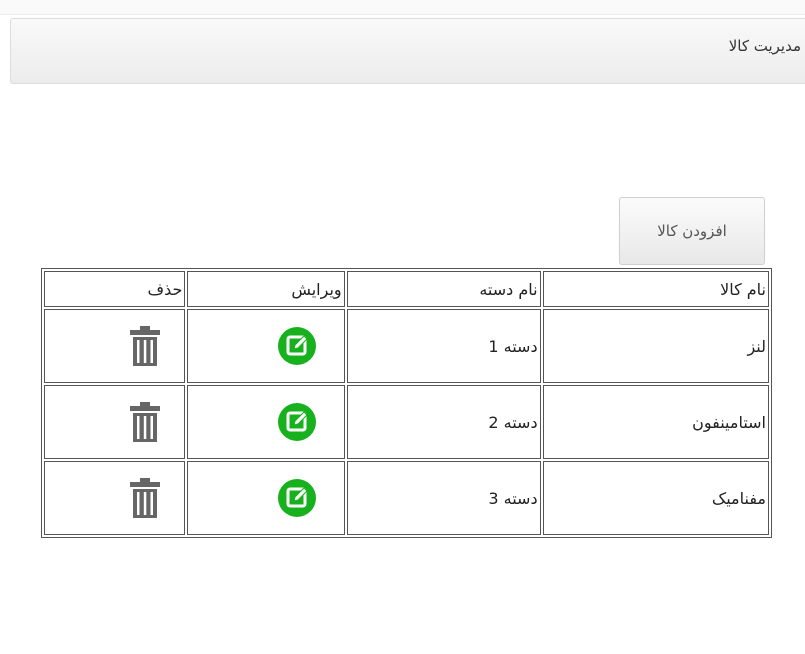 This screenshot has width=805, height=654. Describe the element at coordinates (692, 231) in the screenshot. I see `add-product-button: افزودن کالا` at that location.